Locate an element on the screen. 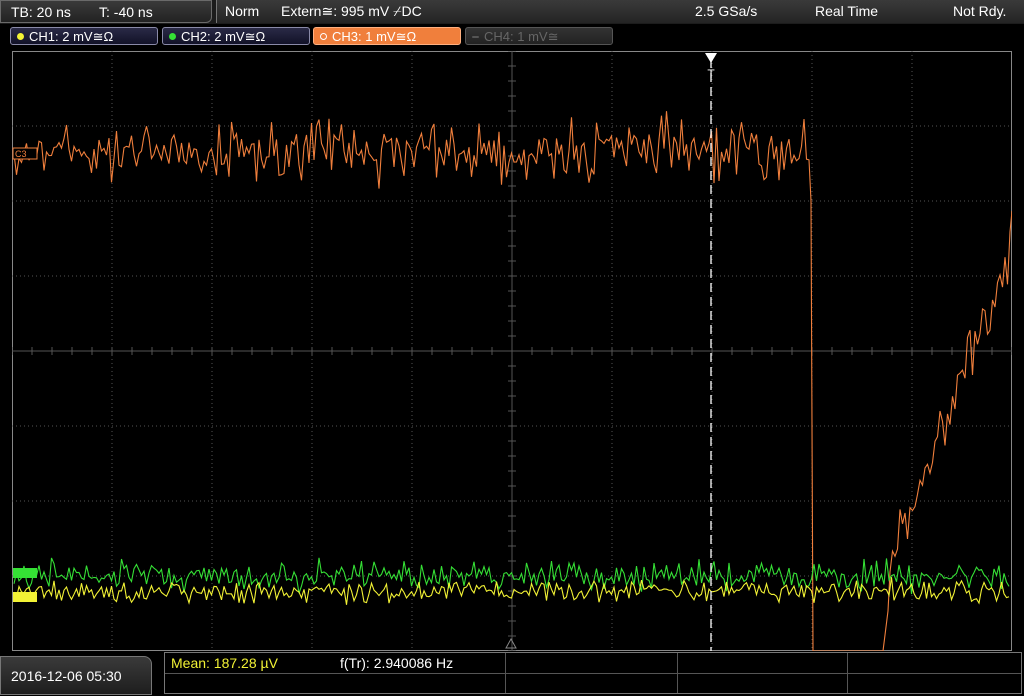  trigger-mode: Norm is located at coordinates (242, 11).